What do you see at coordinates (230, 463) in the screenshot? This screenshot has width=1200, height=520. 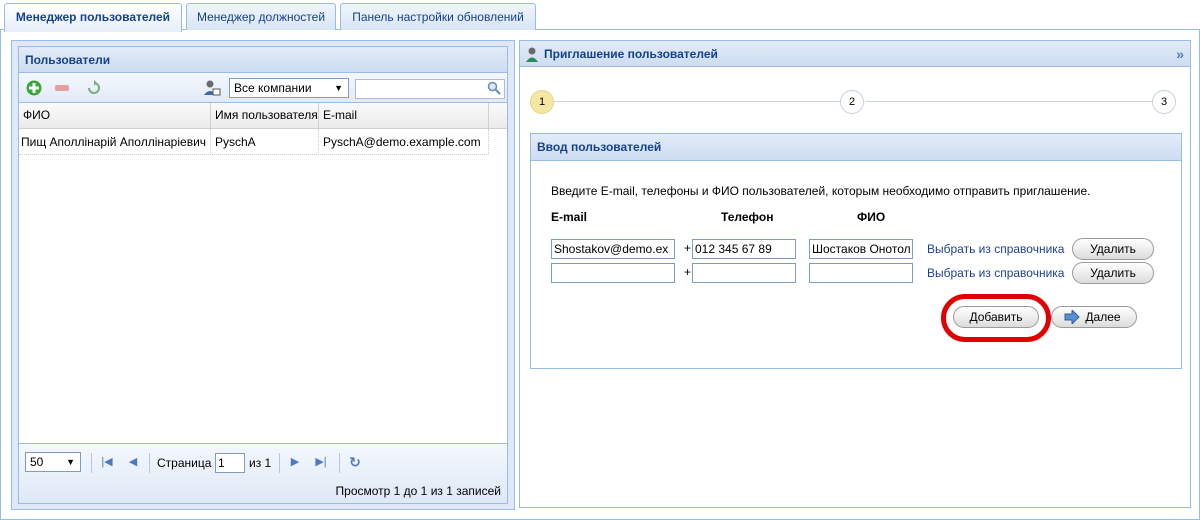 I see `page-number-input: 1` at bounding box center [230, 463].